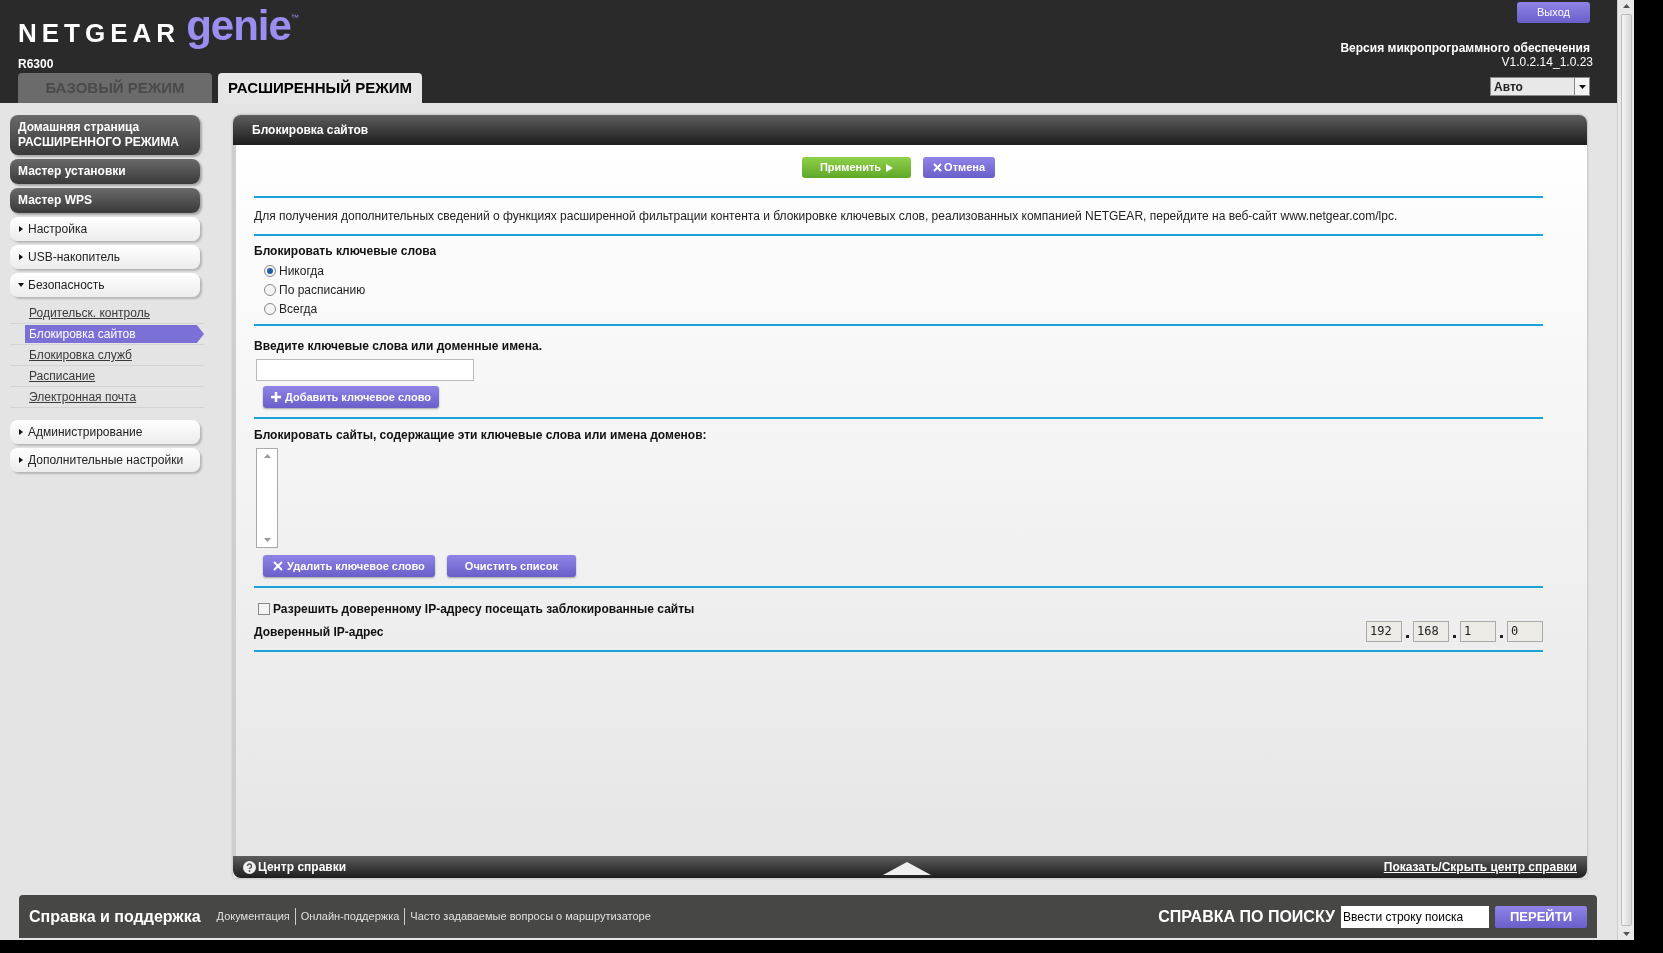 The width and height of the screenshot is (1663, 953). Describe the element at coordinates (58, 229) in the screenshot. I see `sidebar-section-label: Настройка` at that location.